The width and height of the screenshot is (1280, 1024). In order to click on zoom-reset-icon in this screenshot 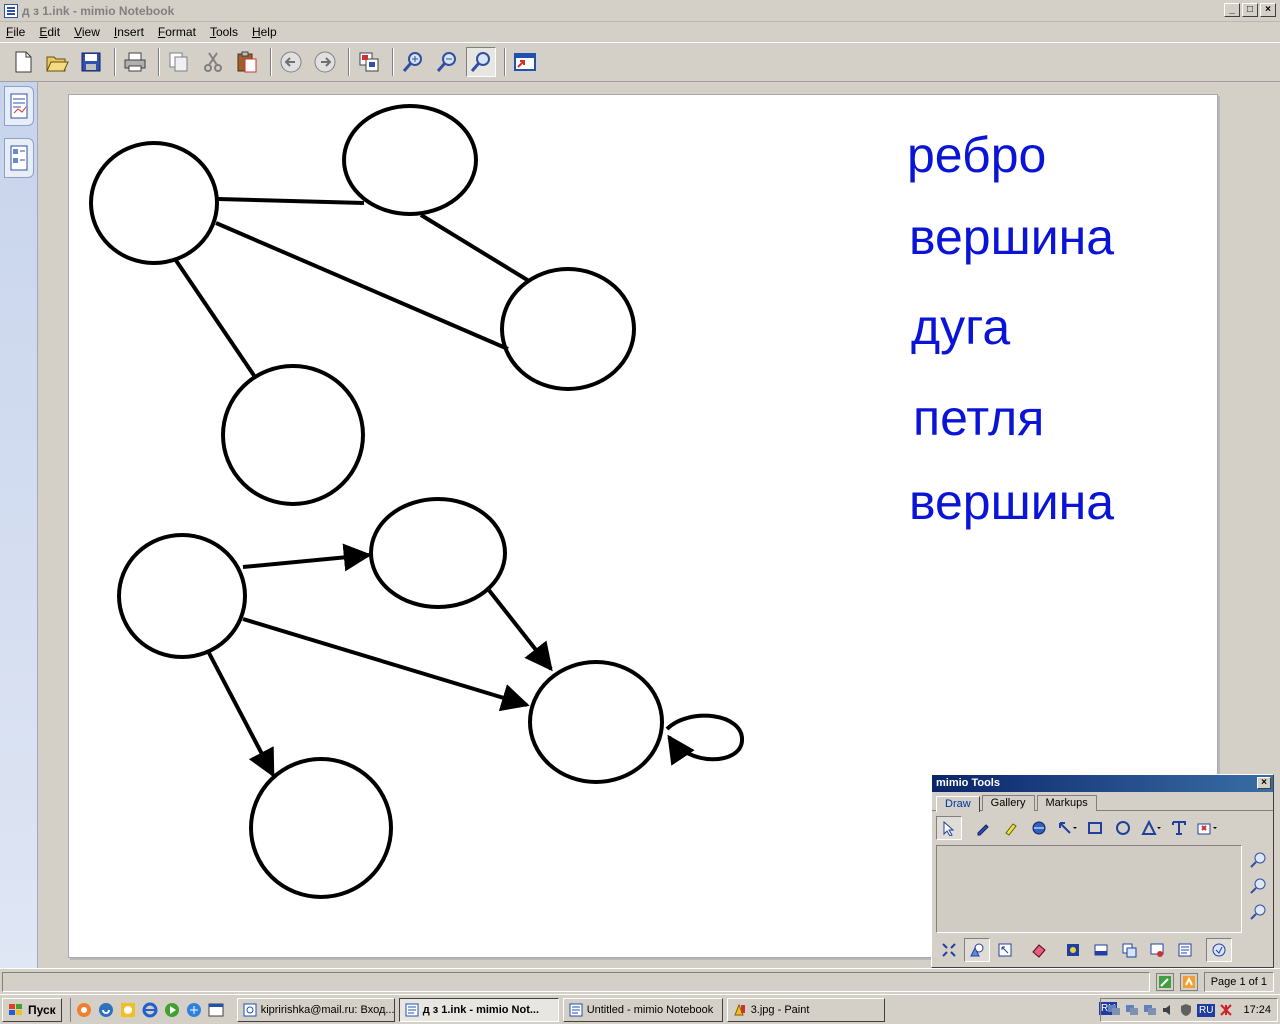, I will do `click(1258, 912)`.